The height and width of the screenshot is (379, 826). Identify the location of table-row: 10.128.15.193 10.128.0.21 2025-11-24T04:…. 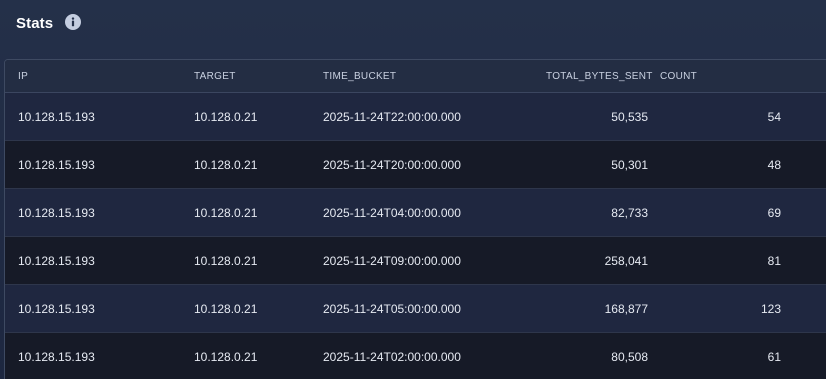
(415, 213).